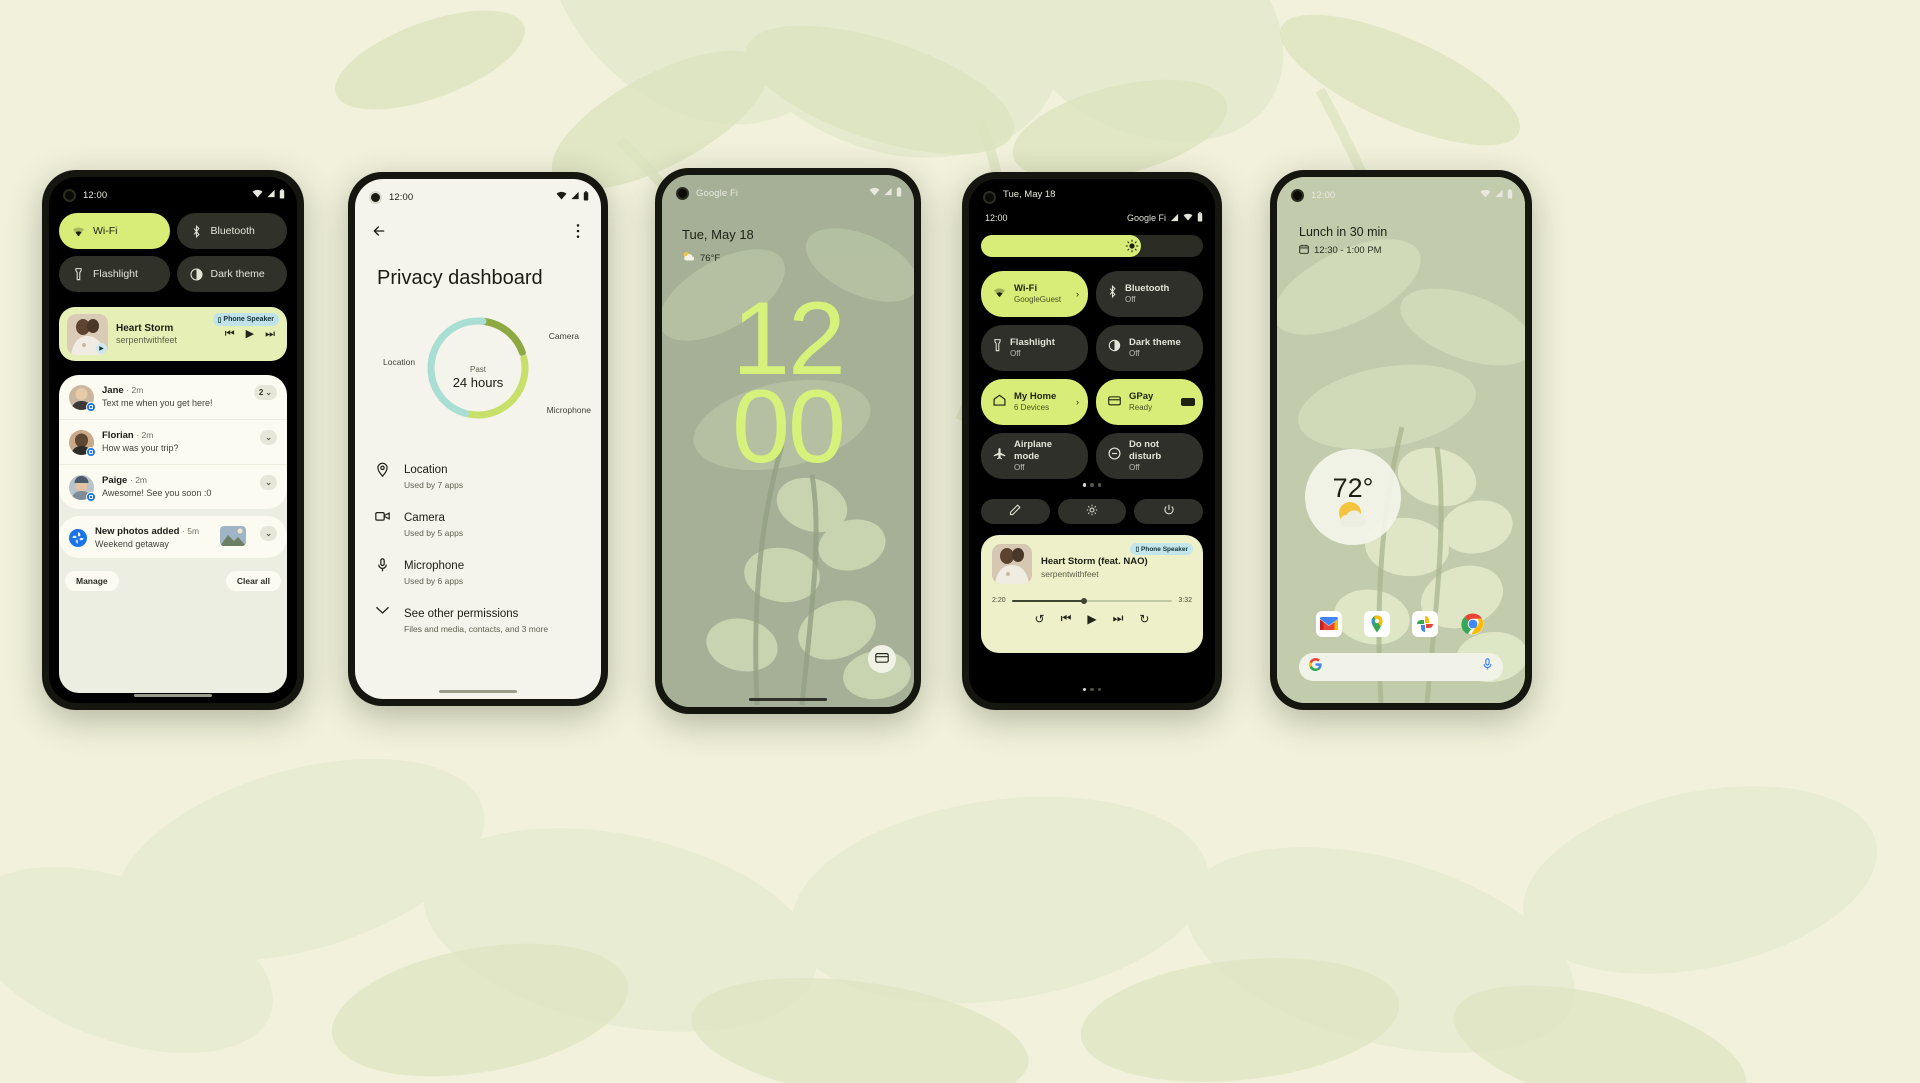  Describe the element at coordinates (173, 537) in the screenshot. I see `notification-row: New photos added · 5m Weekend getaway ⌄` at that location.